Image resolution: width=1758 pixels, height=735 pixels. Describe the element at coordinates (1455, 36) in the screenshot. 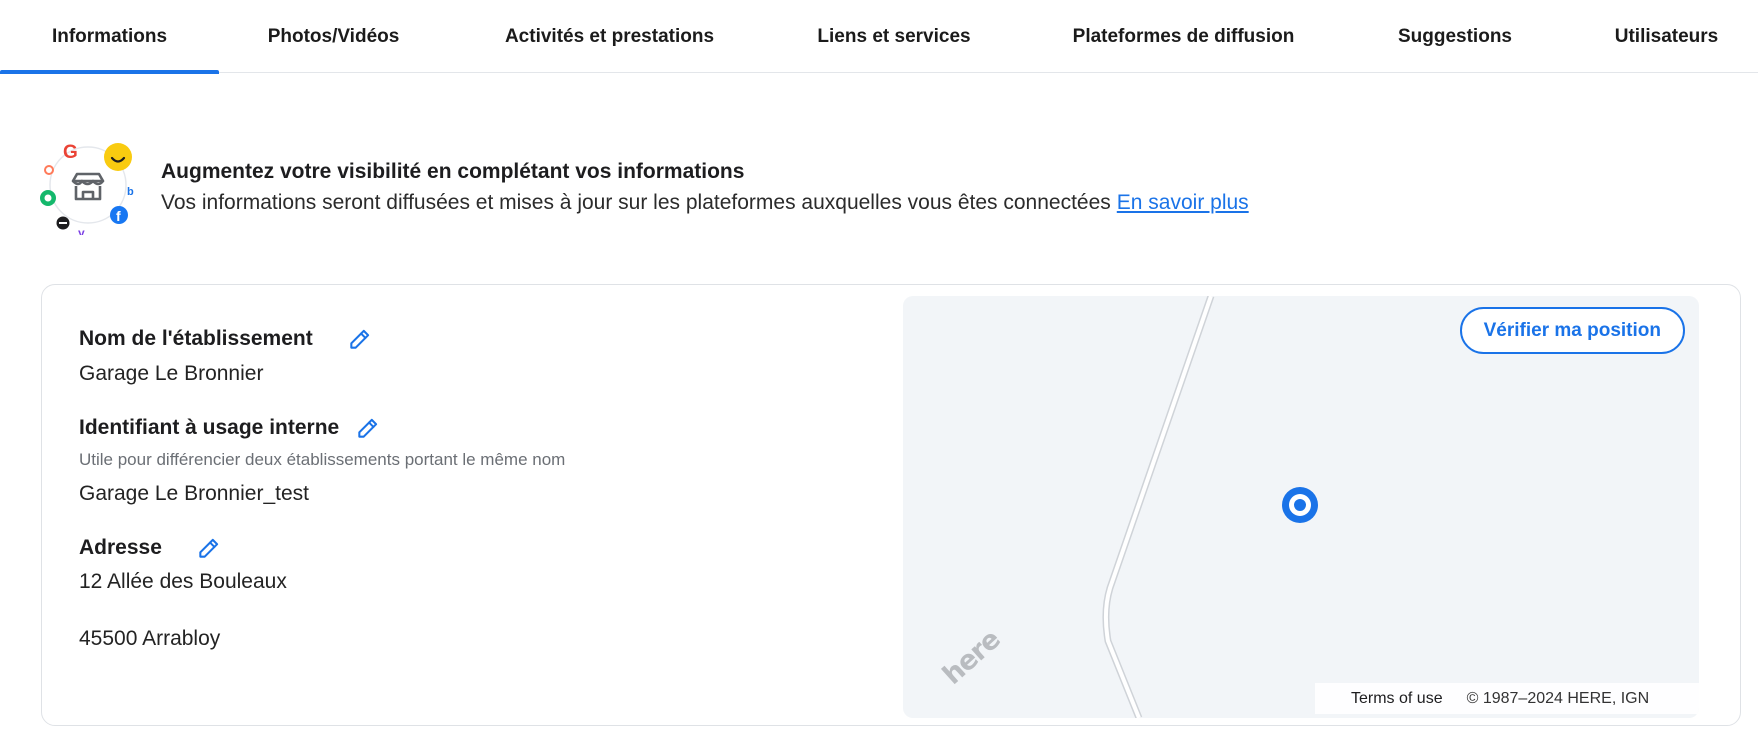

I see `tab-suggestions: Suggestions` at that location.